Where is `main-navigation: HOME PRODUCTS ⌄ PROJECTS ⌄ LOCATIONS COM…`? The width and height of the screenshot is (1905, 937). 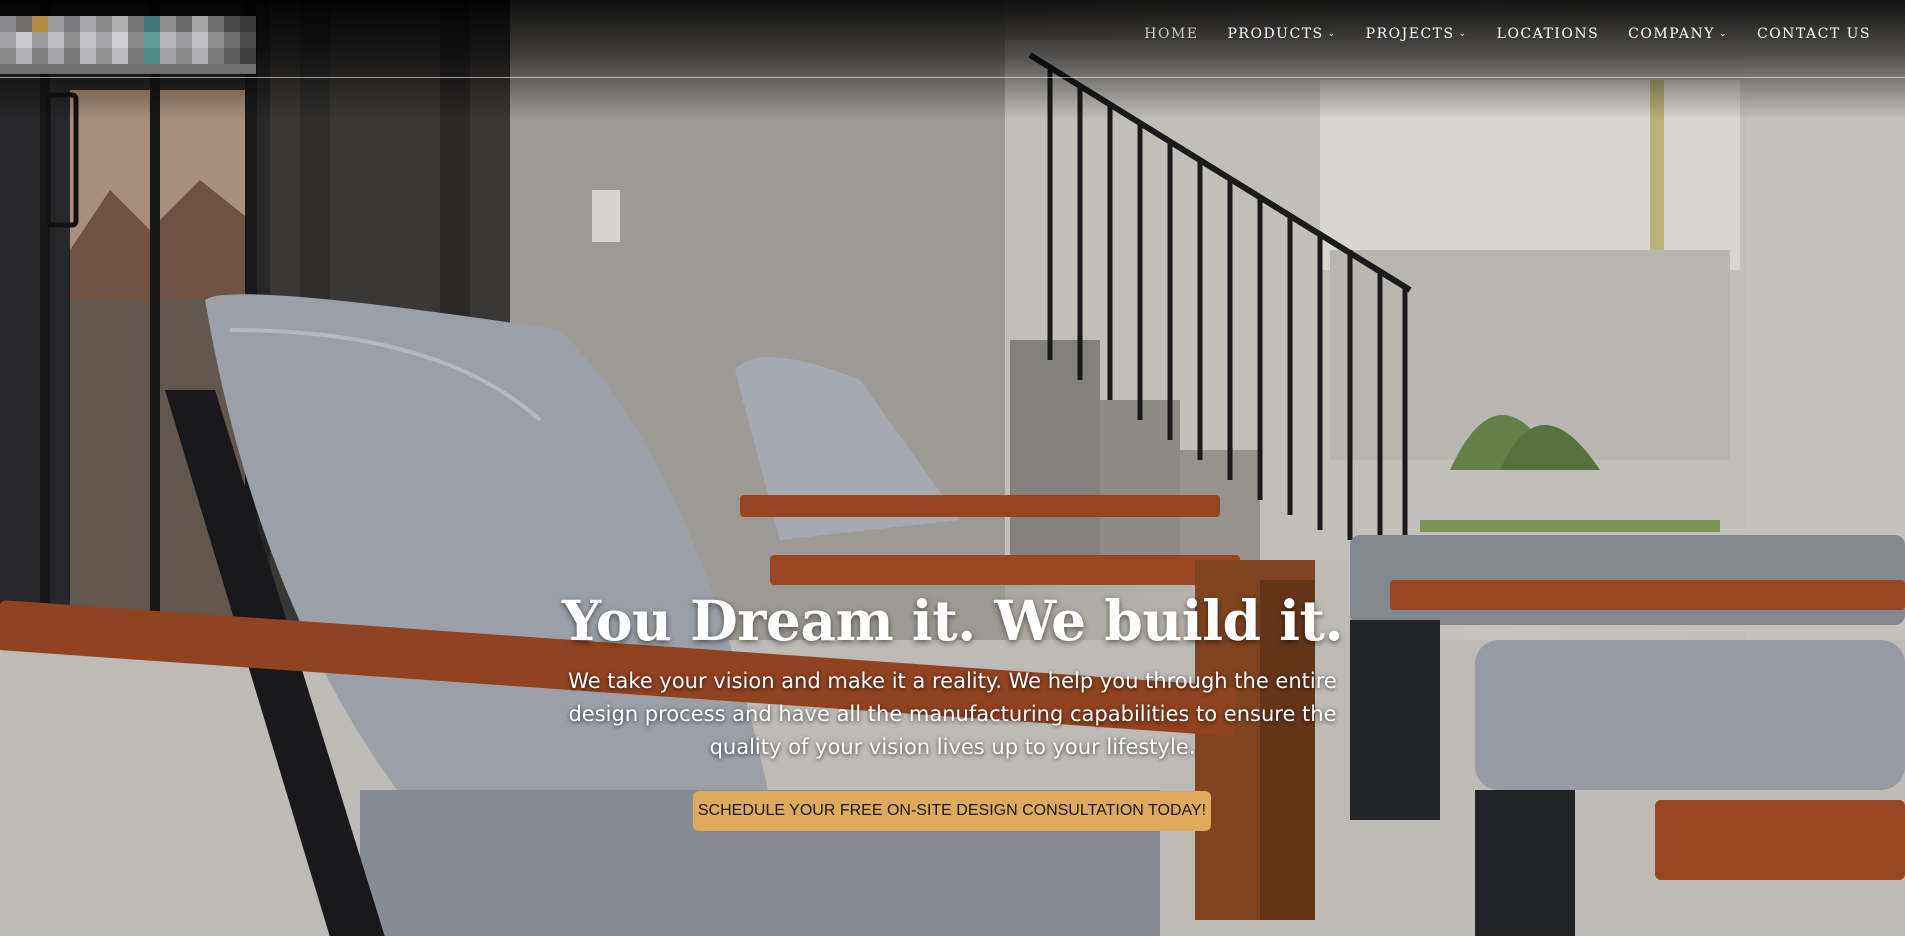
main-navigation: HOME PRODUCTS ⌄ PROJECTS ⌄ LOCATIONS COM… is located at coordinates (1493, 34).